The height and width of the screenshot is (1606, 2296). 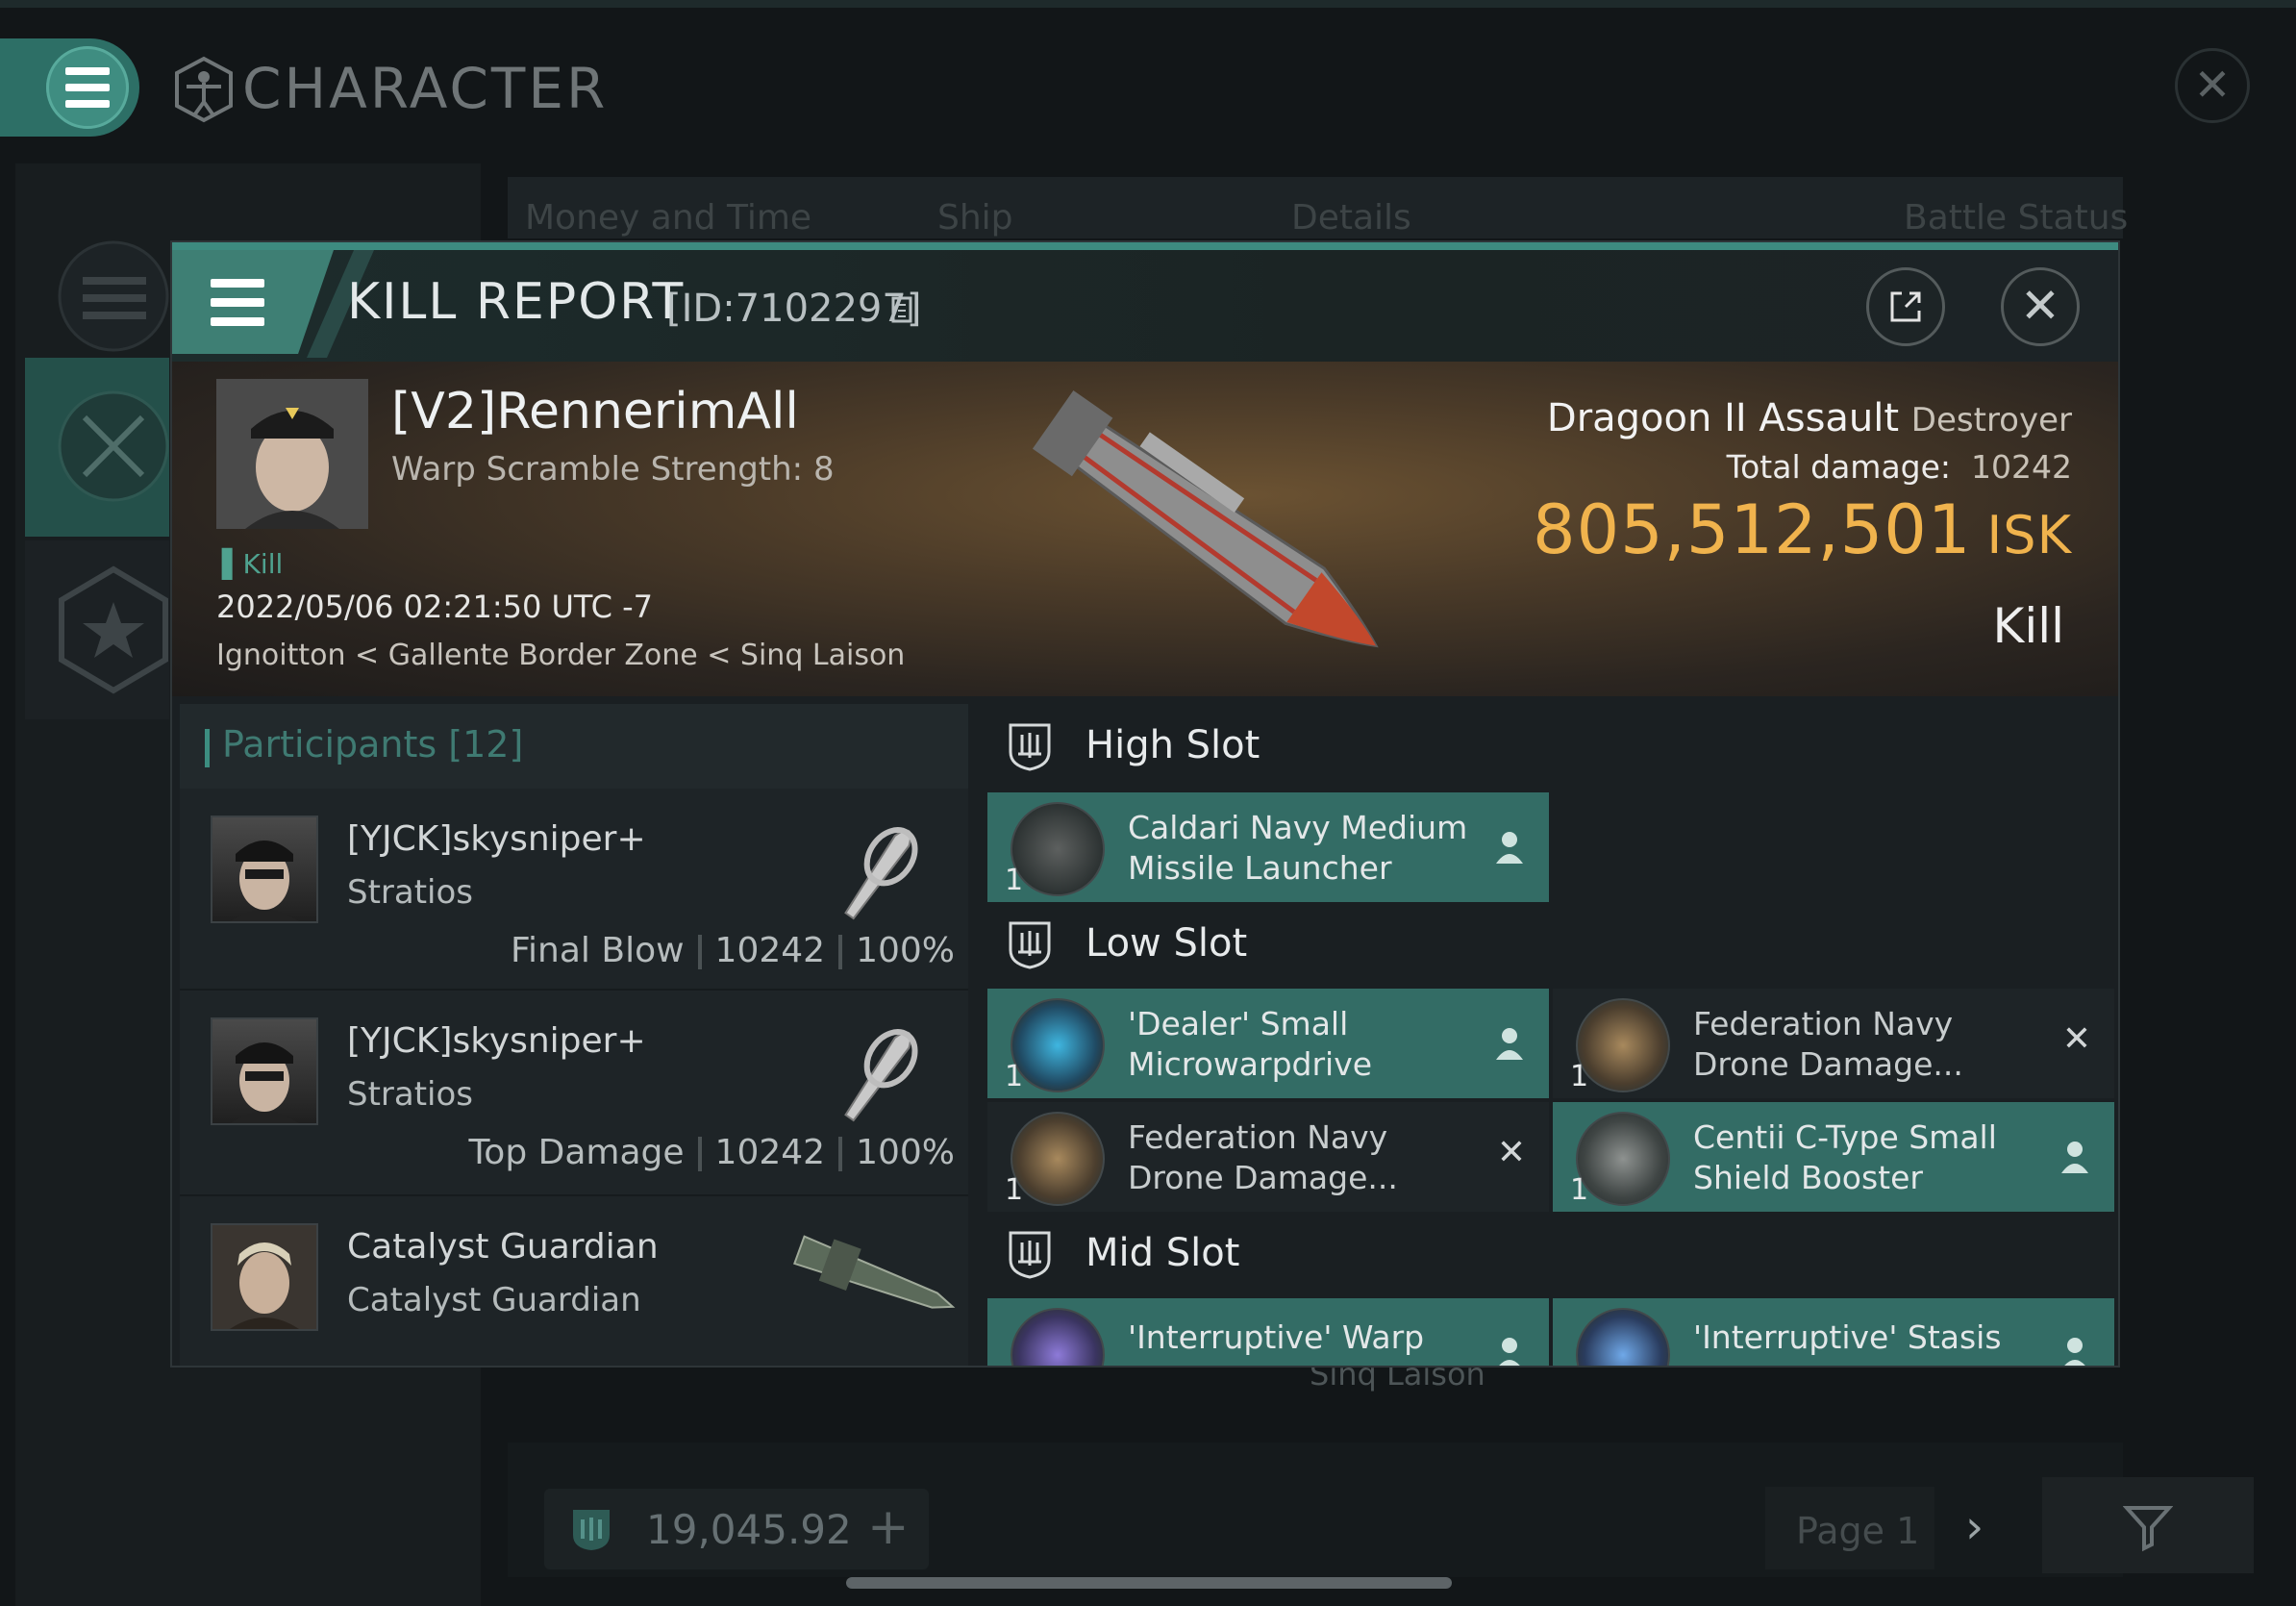 I want to click on victim-name: [V2]RennerimAll, so click(x=595, y=411).